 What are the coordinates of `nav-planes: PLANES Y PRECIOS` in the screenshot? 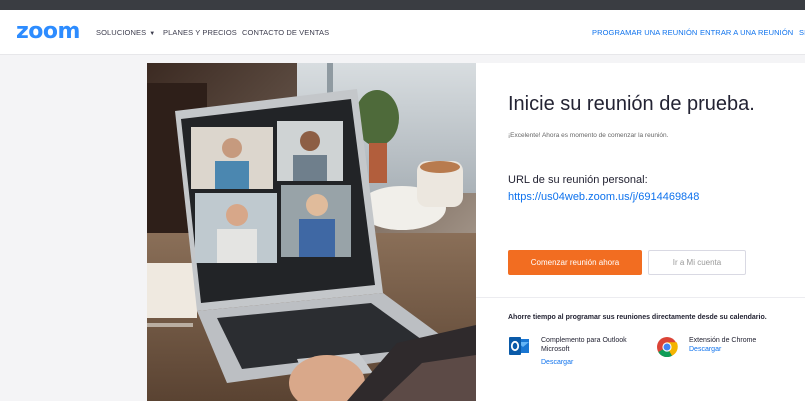 It's located at (200, 32).